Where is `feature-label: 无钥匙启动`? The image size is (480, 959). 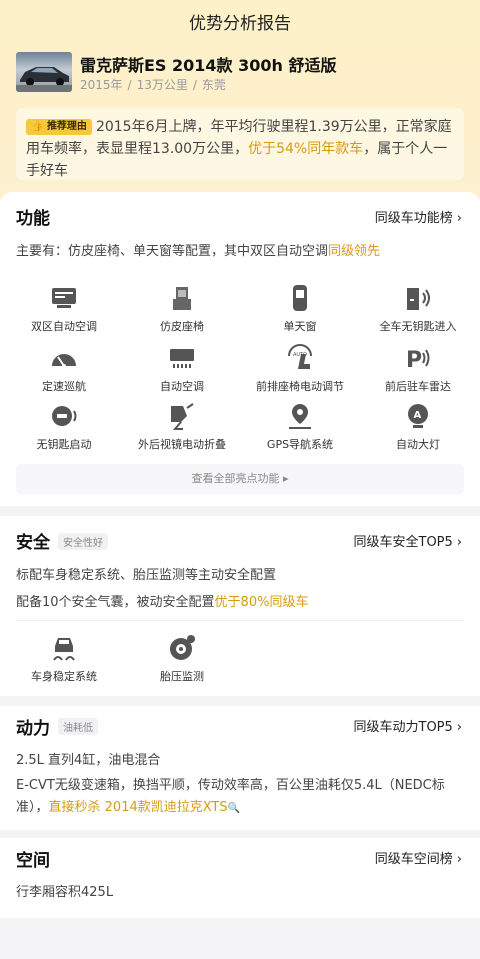
feature-label: 无钥匙启动 is located at coordinates (64, 444).